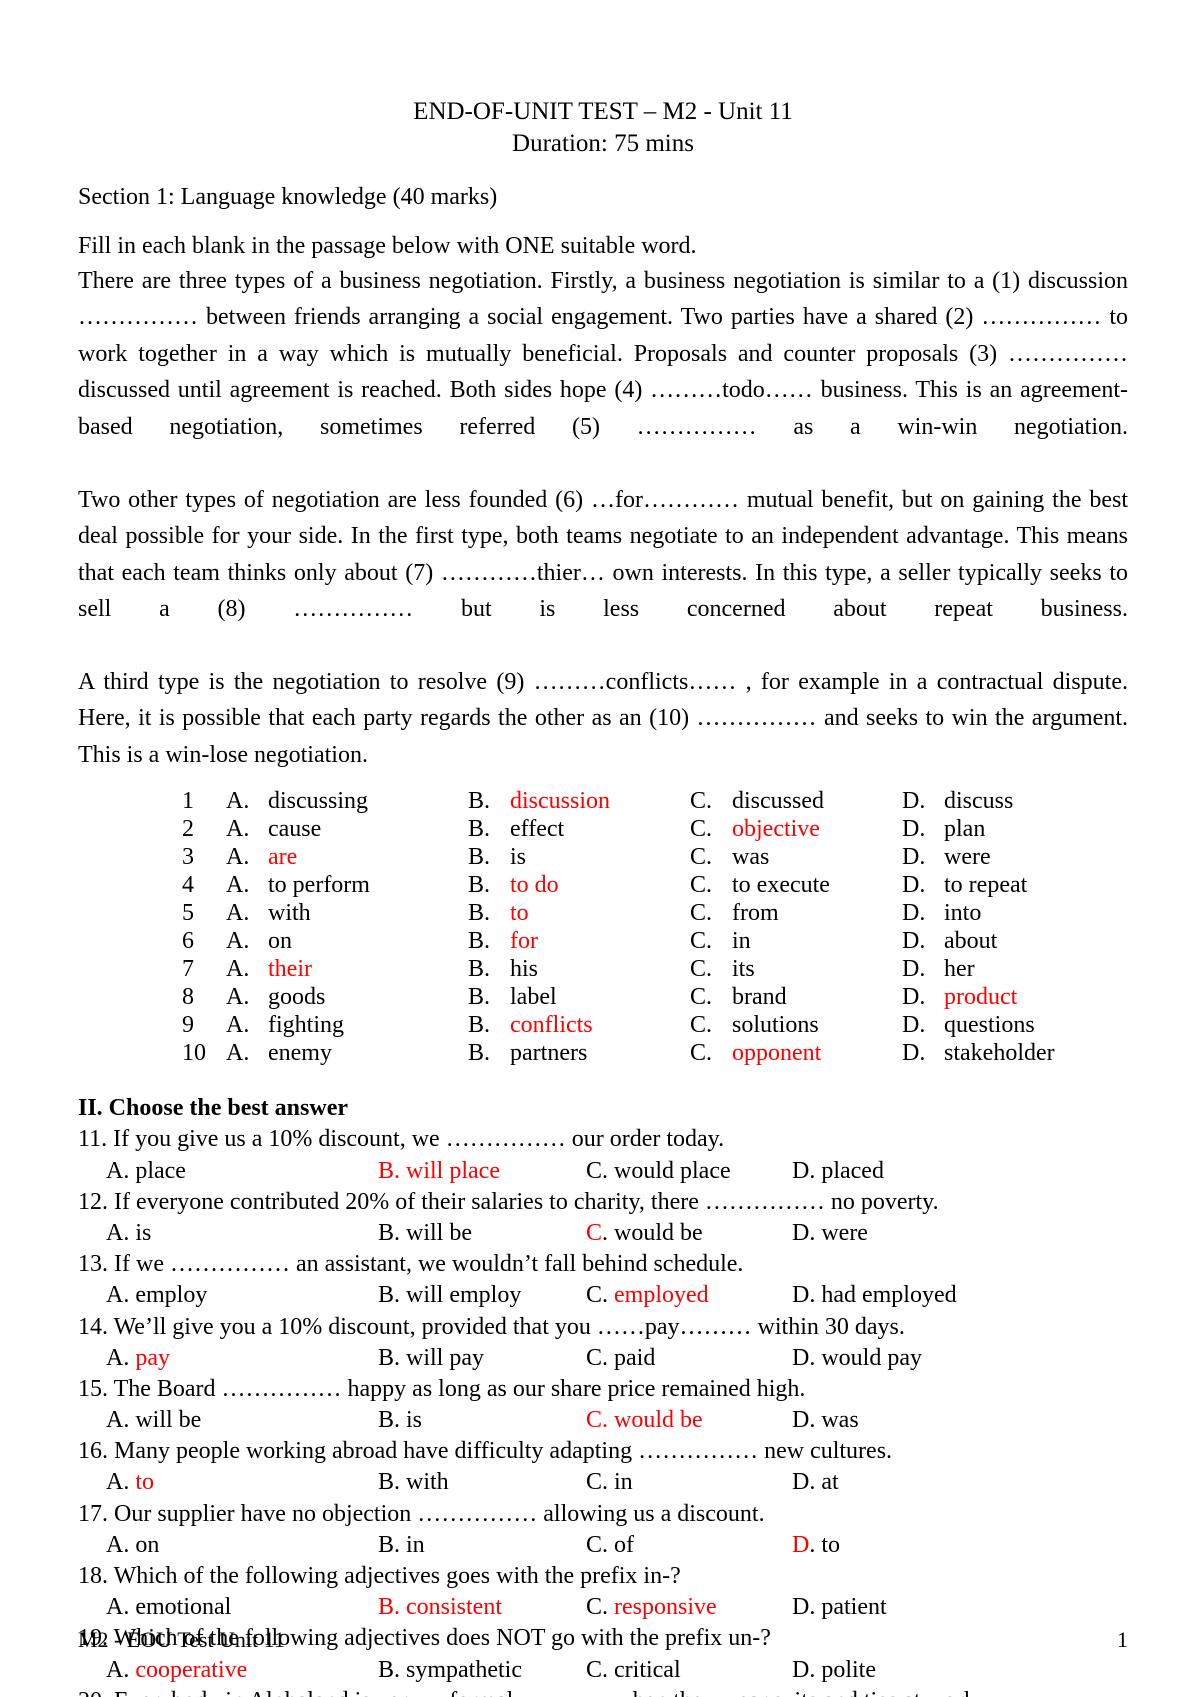 The width and height of the screenshot is (1200, 1697). What do you see at coordinates (1002, 1053) in the screenshot?
I see `cloze-option-d: D. stakeholder` at bounding box center [1002, 1053].